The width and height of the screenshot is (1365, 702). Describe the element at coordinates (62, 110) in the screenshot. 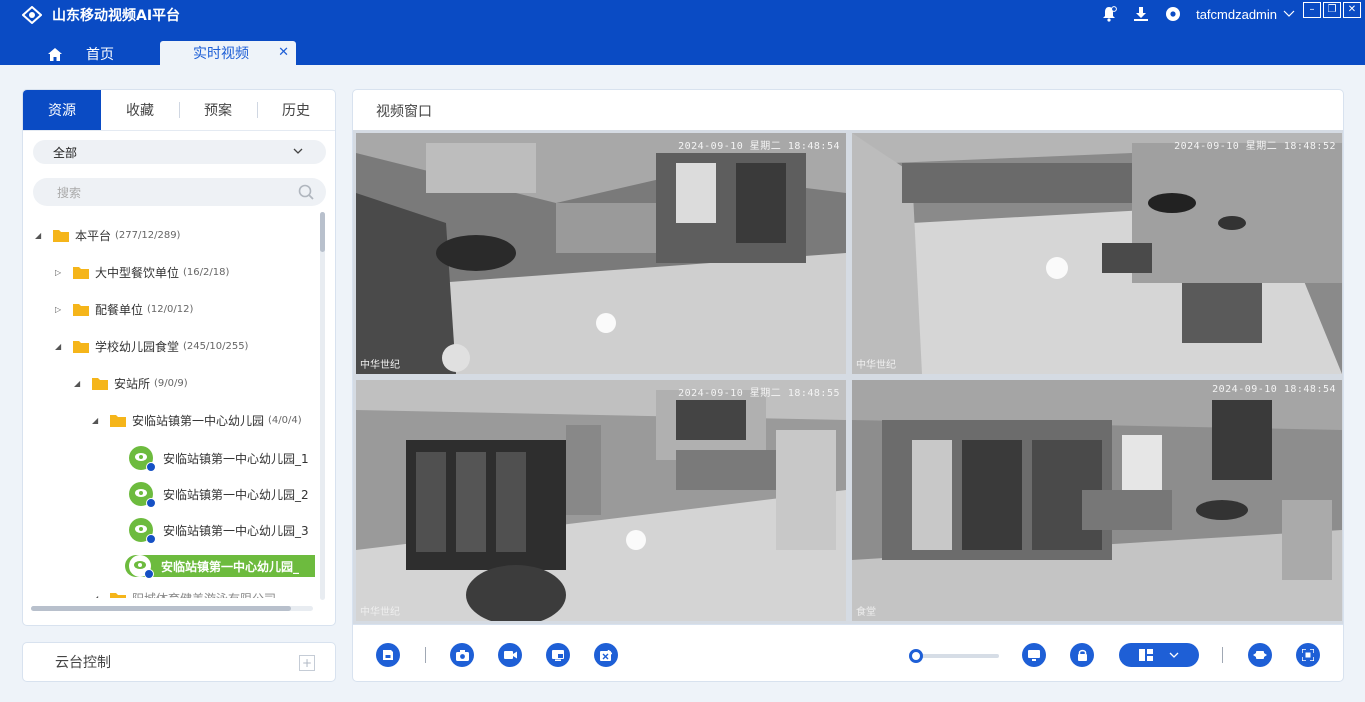

I see `tab-resources: 资源` at that location.